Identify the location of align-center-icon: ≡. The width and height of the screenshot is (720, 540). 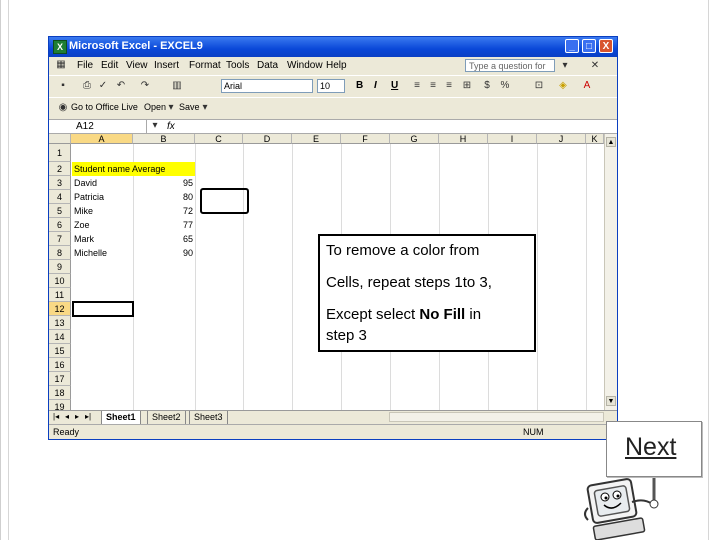
(433, 86).